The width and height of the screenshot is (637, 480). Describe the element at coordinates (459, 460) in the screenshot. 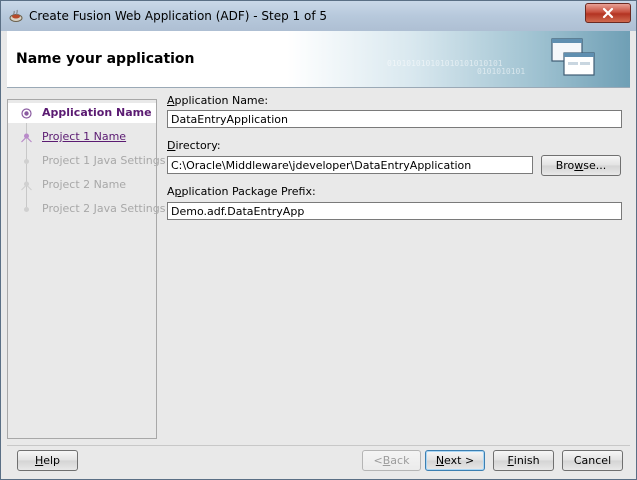

I see `button-text: ext >` at that location.